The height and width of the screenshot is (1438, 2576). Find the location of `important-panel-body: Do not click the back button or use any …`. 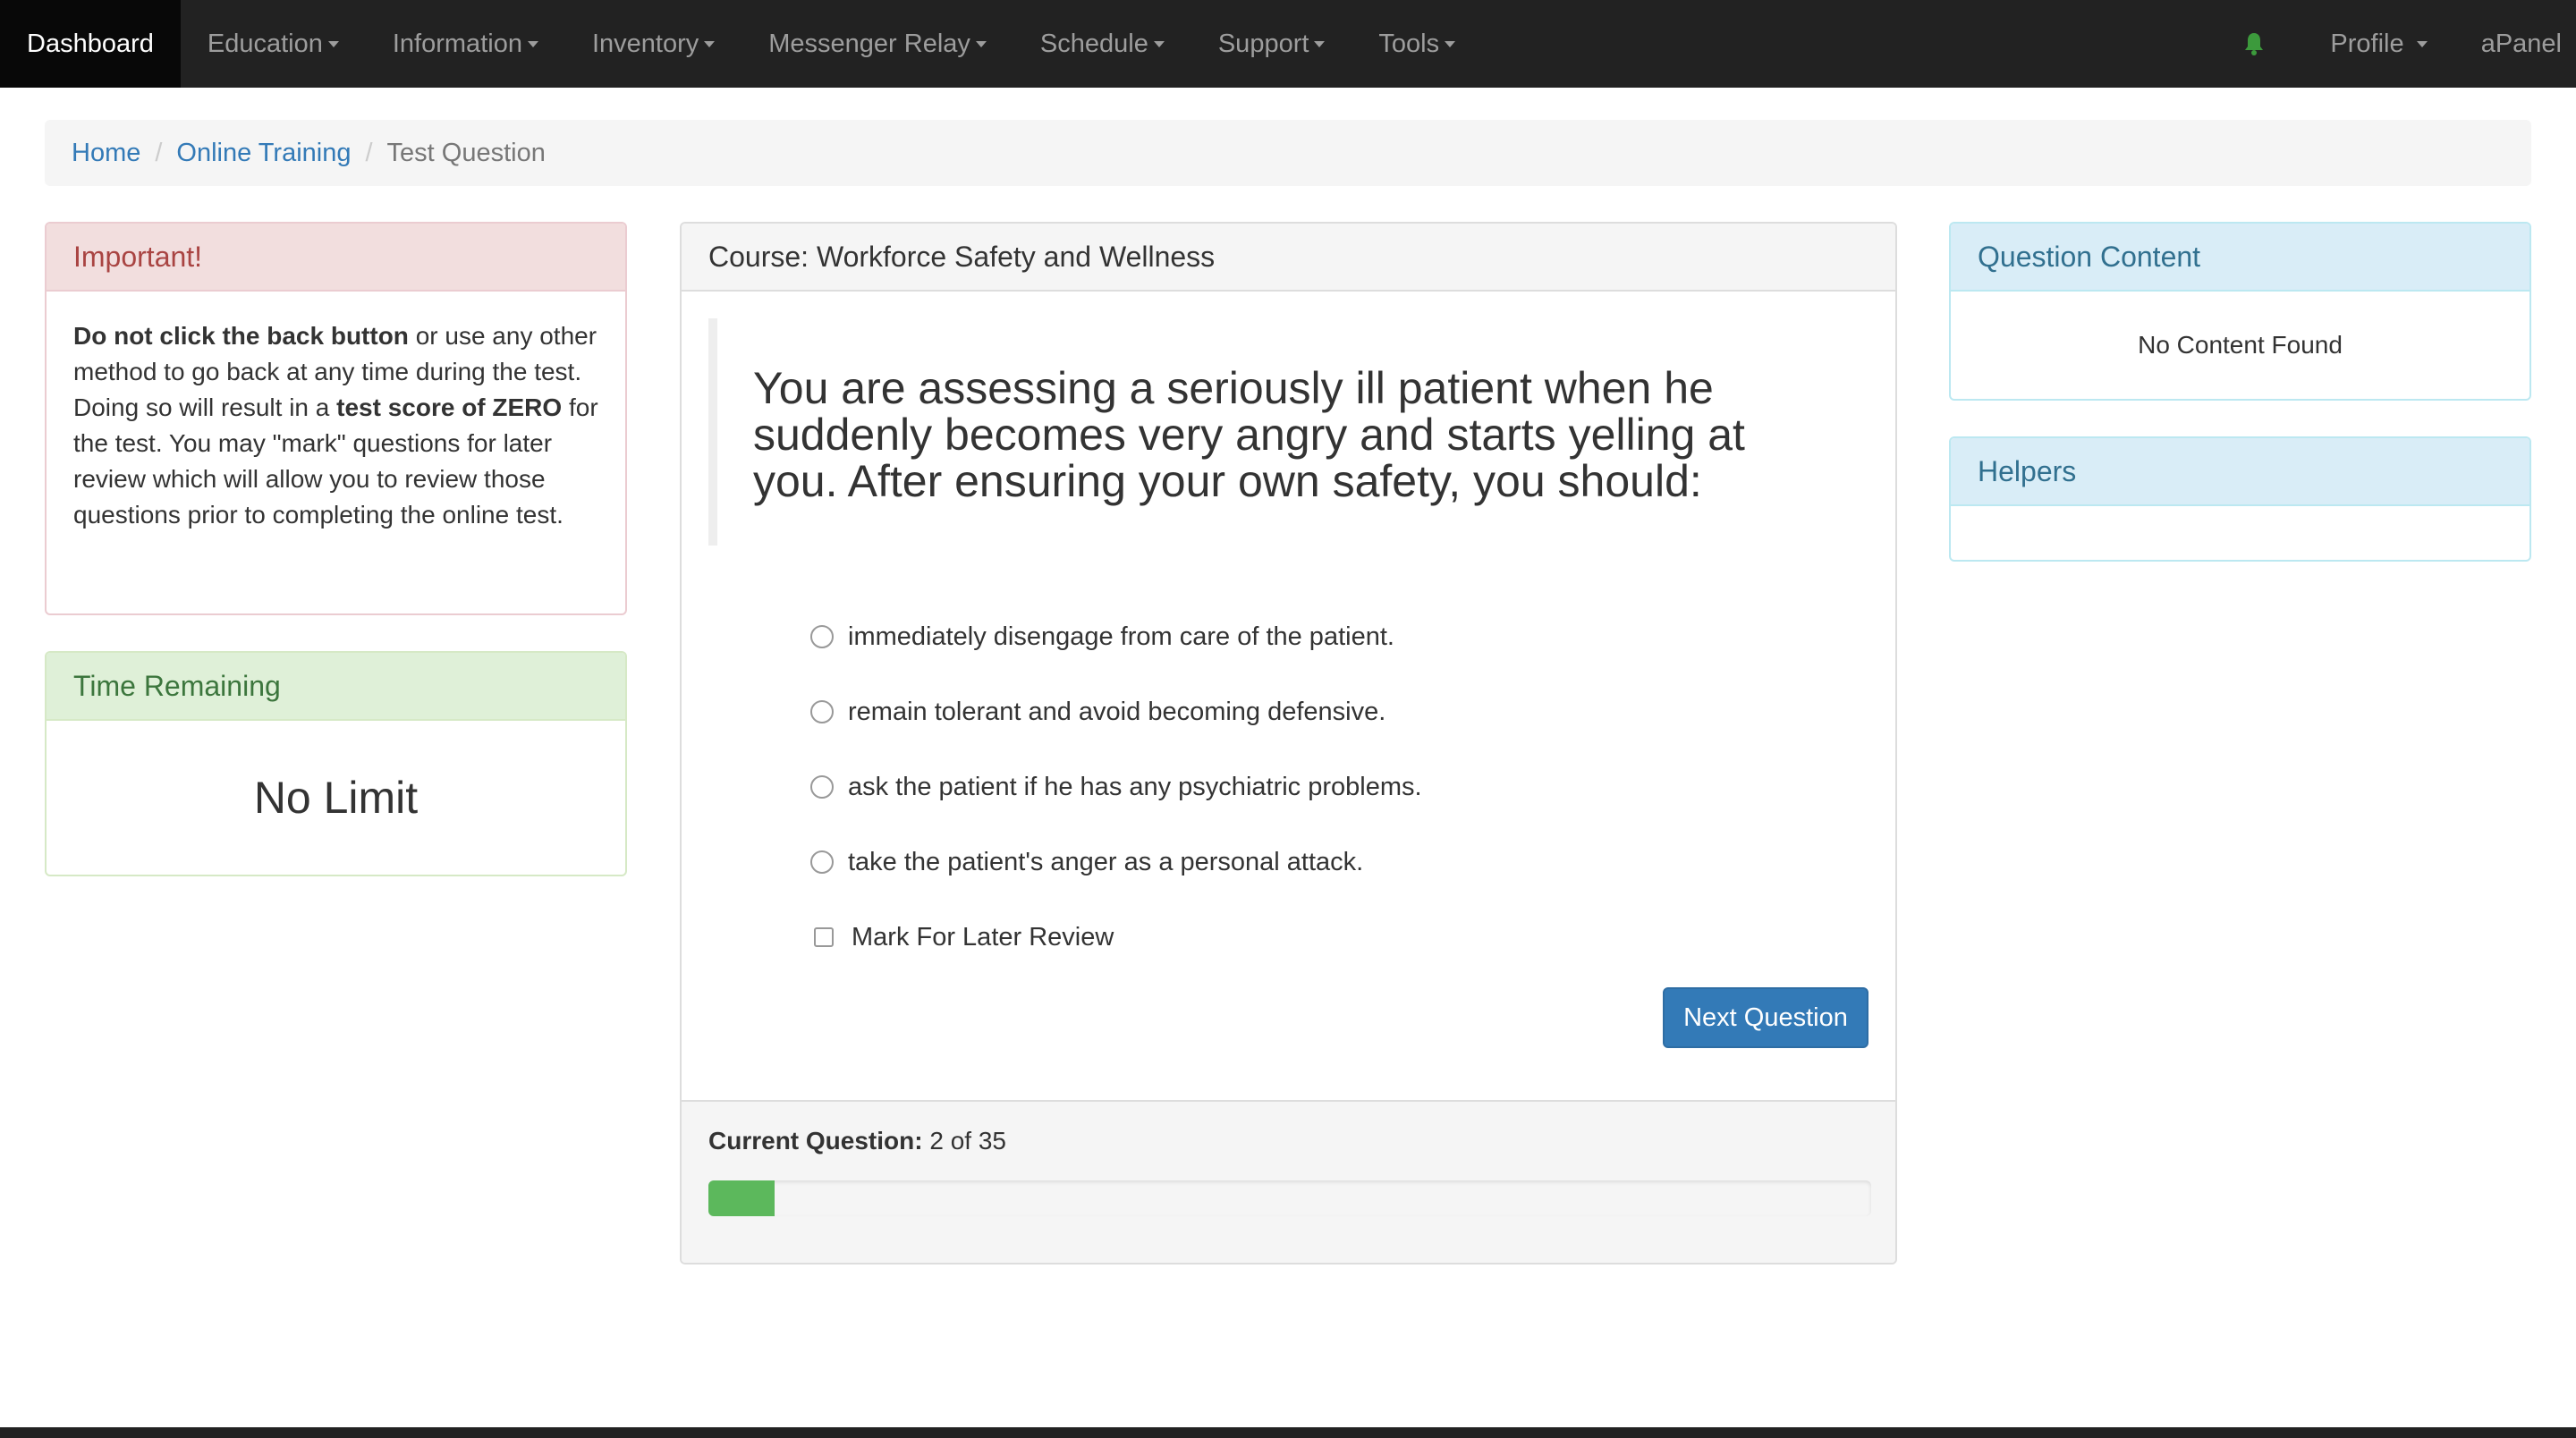

important-panel-body: Do not click the back button or use any … is located at coordinates (336, 426).